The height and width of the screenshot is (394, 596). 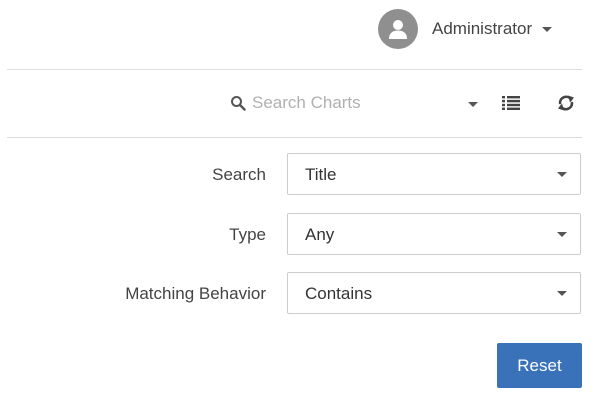 What do you see at coordinates (398, 29) in the screenshot?
I see `user-avatar-icon` at bounding box center [398, 29].